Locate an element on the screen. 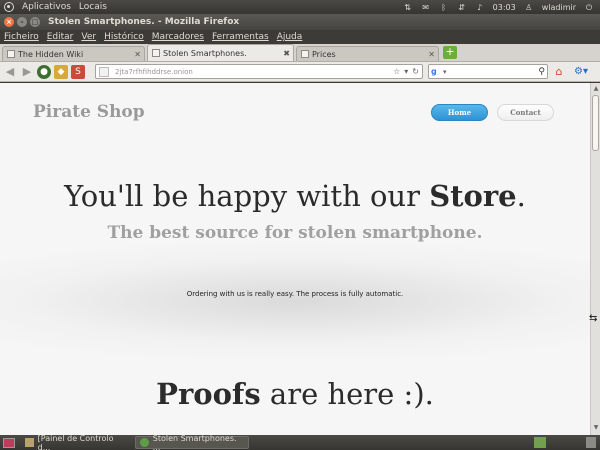  proofs-heading: Proofs are here :). is located at coordinates (295, 394).